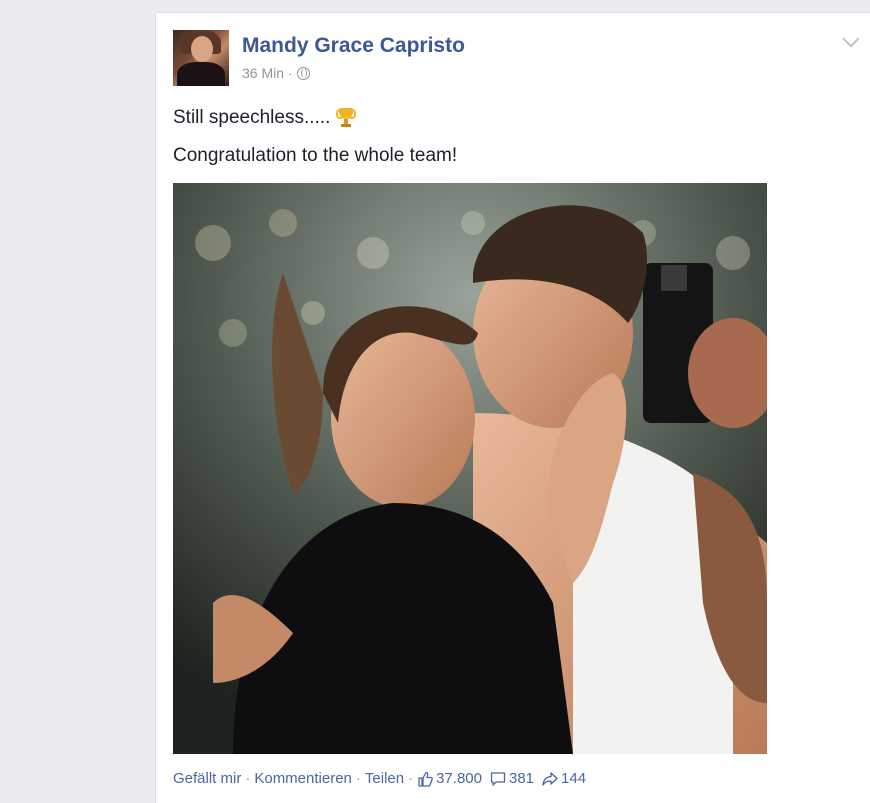 This screenshot has height=803, width=870. What do you see at coordinates (263, 73) in the screenshot?
I see `post-timestamp: 36 Min` at bounding box center [263, 73].